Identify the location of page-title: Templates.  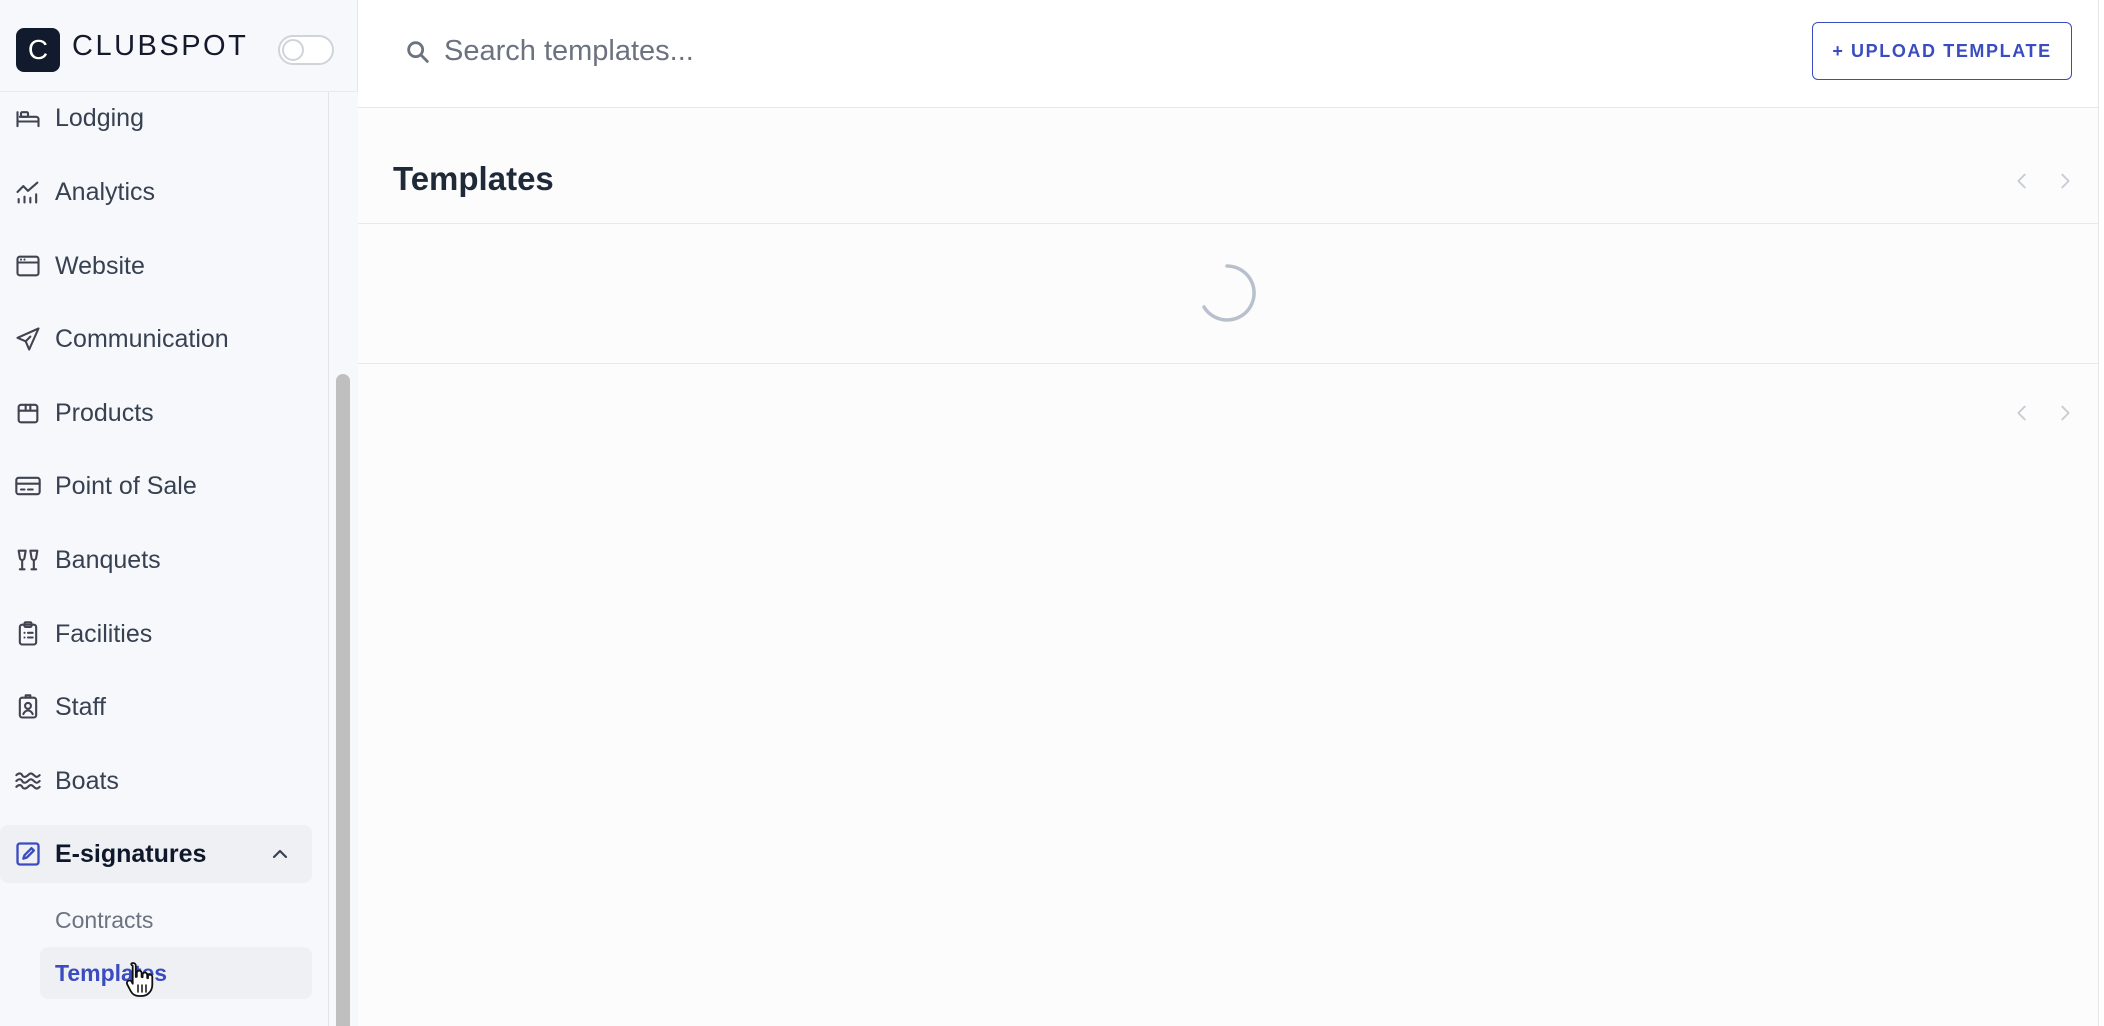
(473, 178).